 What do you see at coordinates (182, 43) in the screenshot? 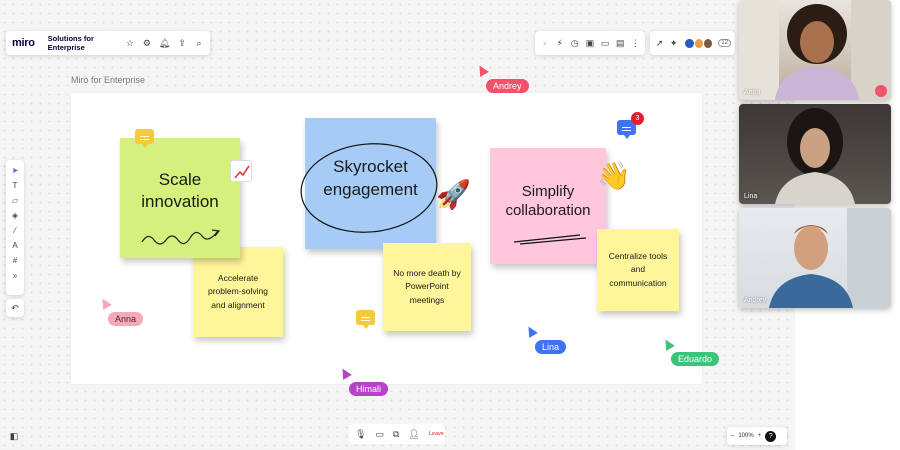
I see `upload-icon: ⇪` at bounding box center [182, 43].